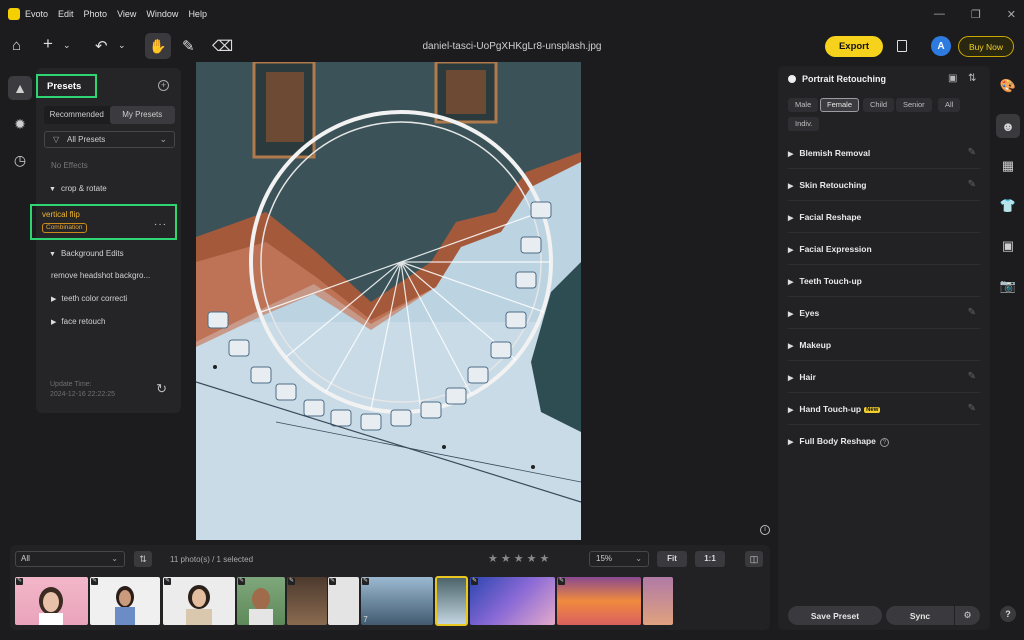  I want to click on eraser-icon: ⌫, so click(222, 46).